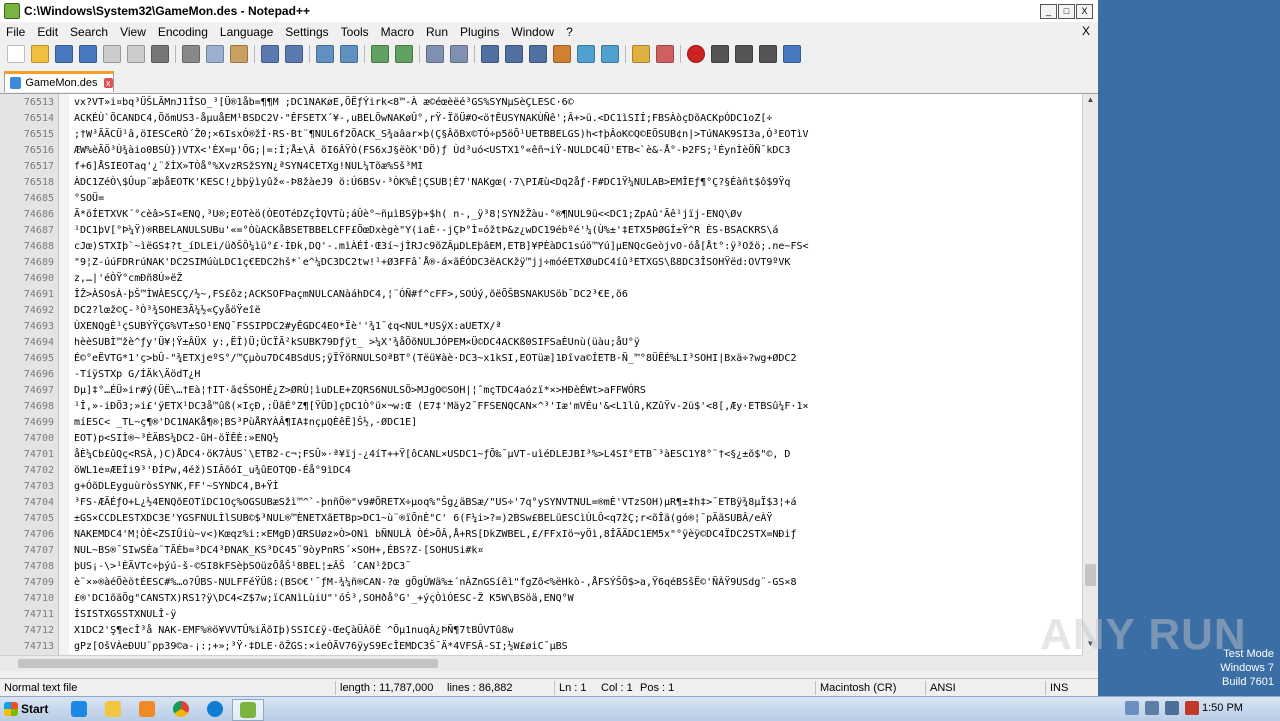  What do you see at coordinates (133, 32) in the screenshot?
I see `menu-view: View` at bounding box center [133, 32].